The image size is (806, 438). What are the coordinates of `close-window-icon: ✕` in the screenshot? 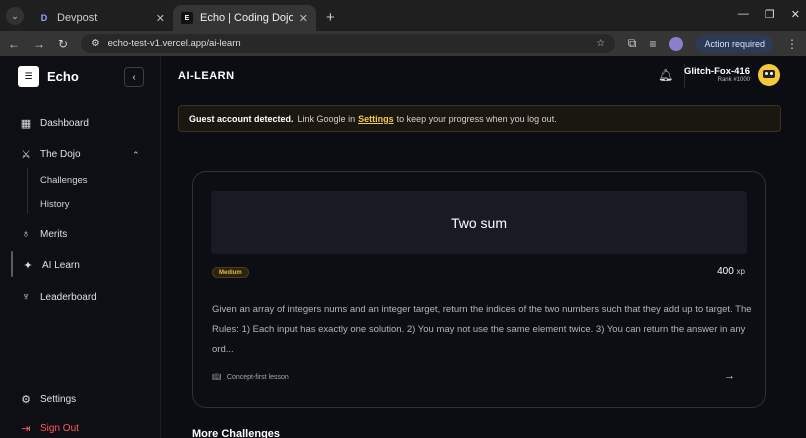 It's located at (795, 14).